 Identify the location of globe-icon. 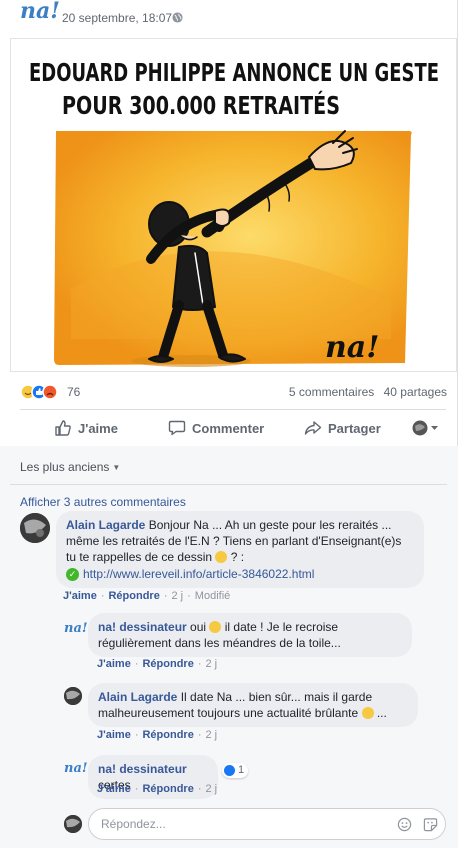
(177, 17).